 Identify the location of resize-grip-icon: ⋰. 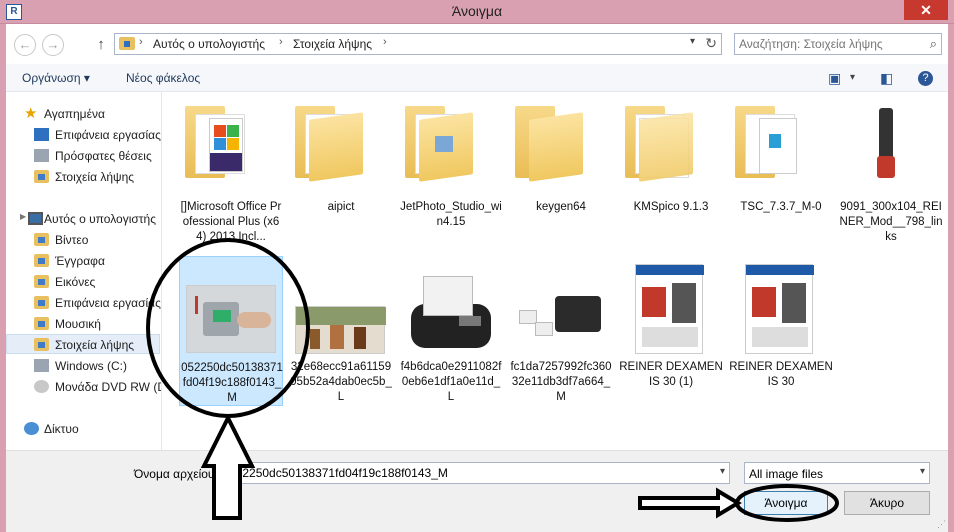
(941, 524).